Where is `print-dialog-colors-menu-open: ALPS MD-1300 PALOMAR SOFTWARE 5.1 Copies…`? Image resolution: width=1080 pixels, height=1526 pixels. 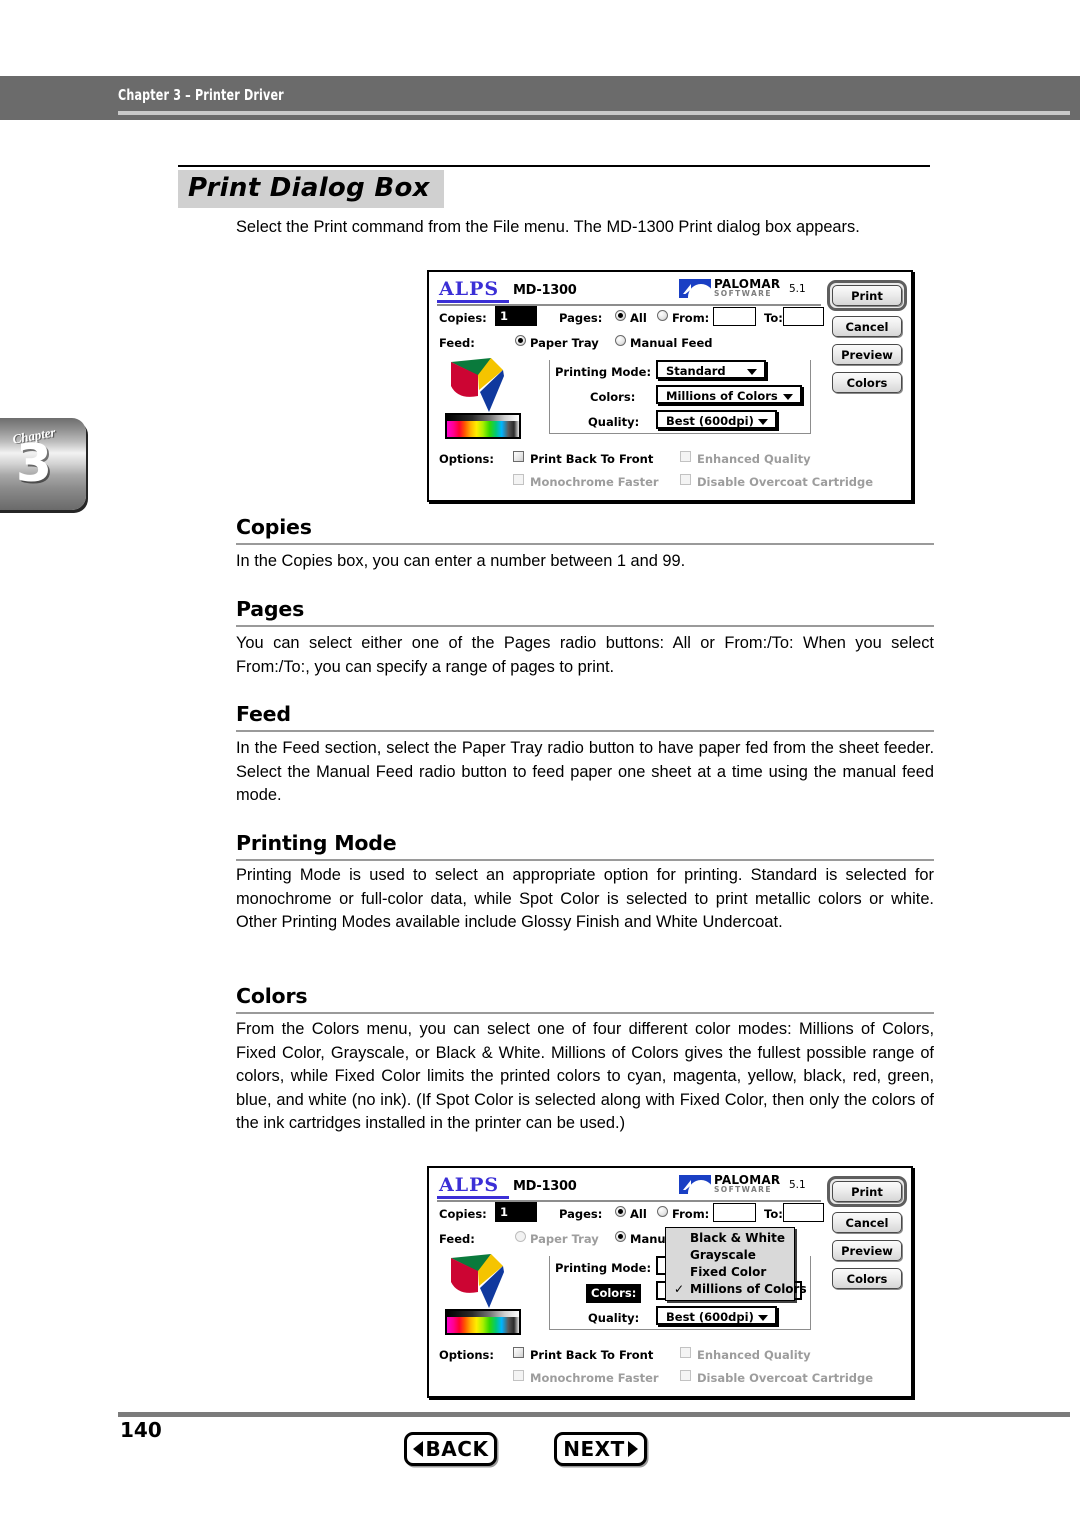
print-dialog-colors-menu-open: ALPS MD-1300 PALOMAR SOFTWARE 5.1 Copies… is located at coordinates (670, 1282).